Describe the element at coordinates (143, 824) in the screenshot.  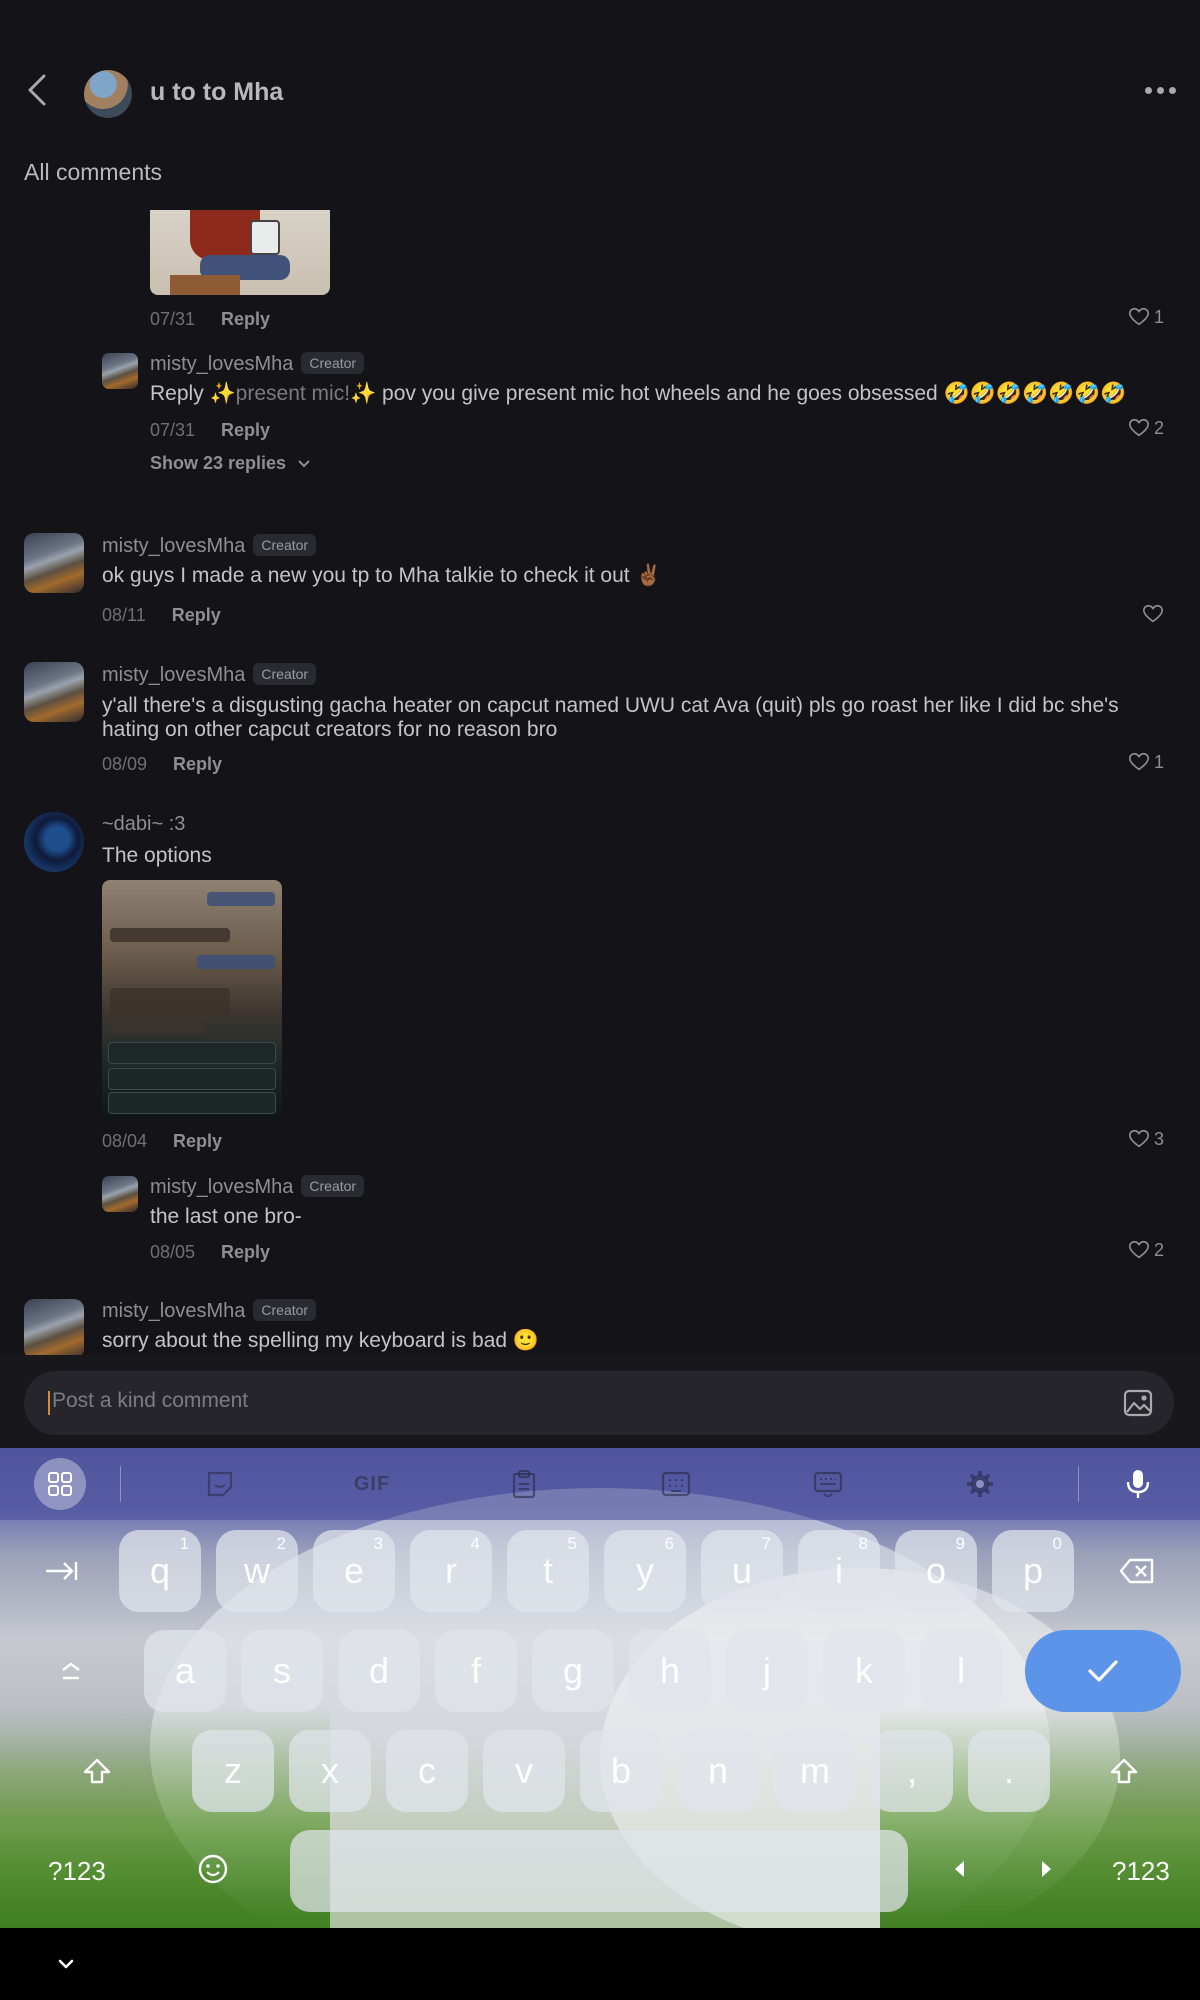
I see `username: ~dabi~ :3` at that location.